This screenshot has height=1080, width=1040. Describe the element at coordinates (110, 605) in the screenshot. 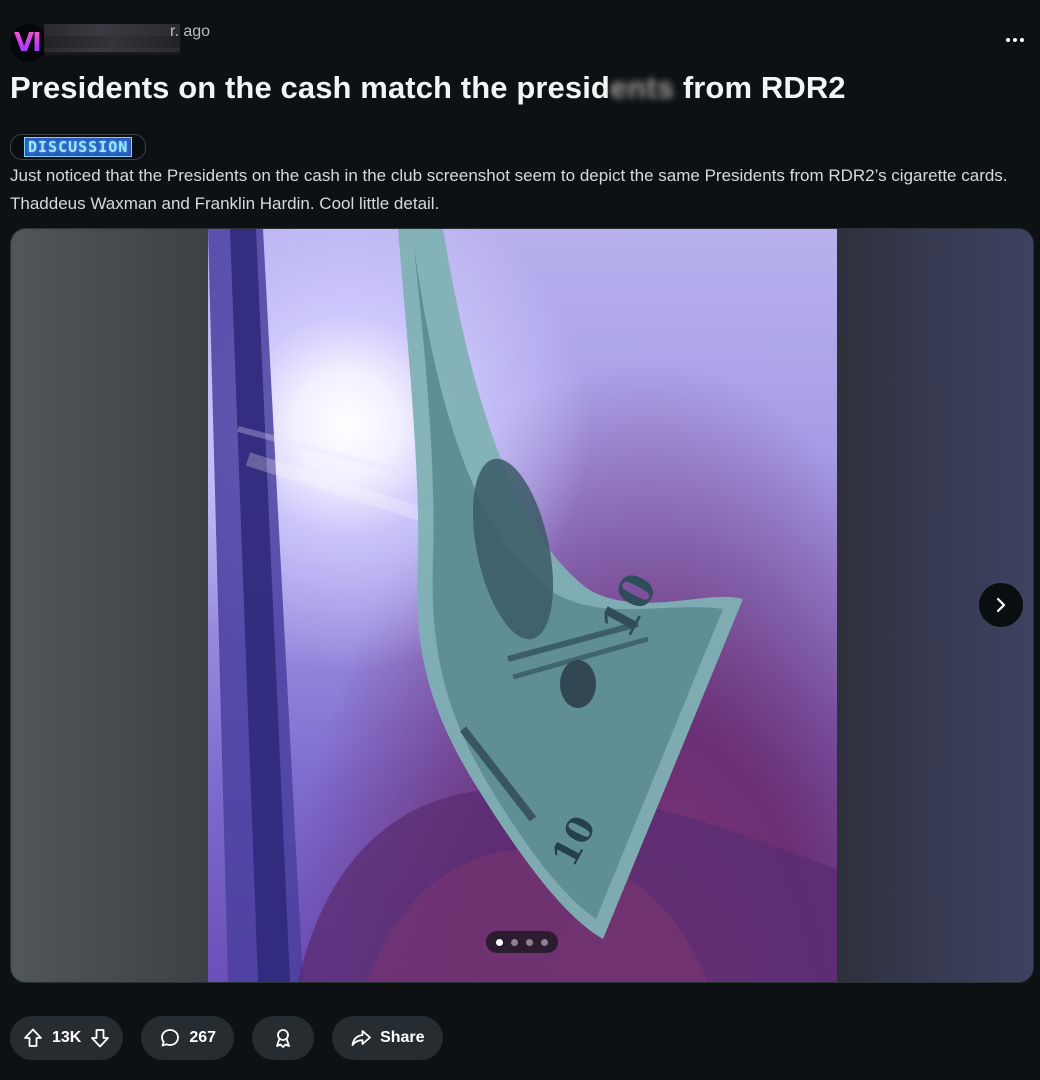

I see `gallery-blur-left` at that location.